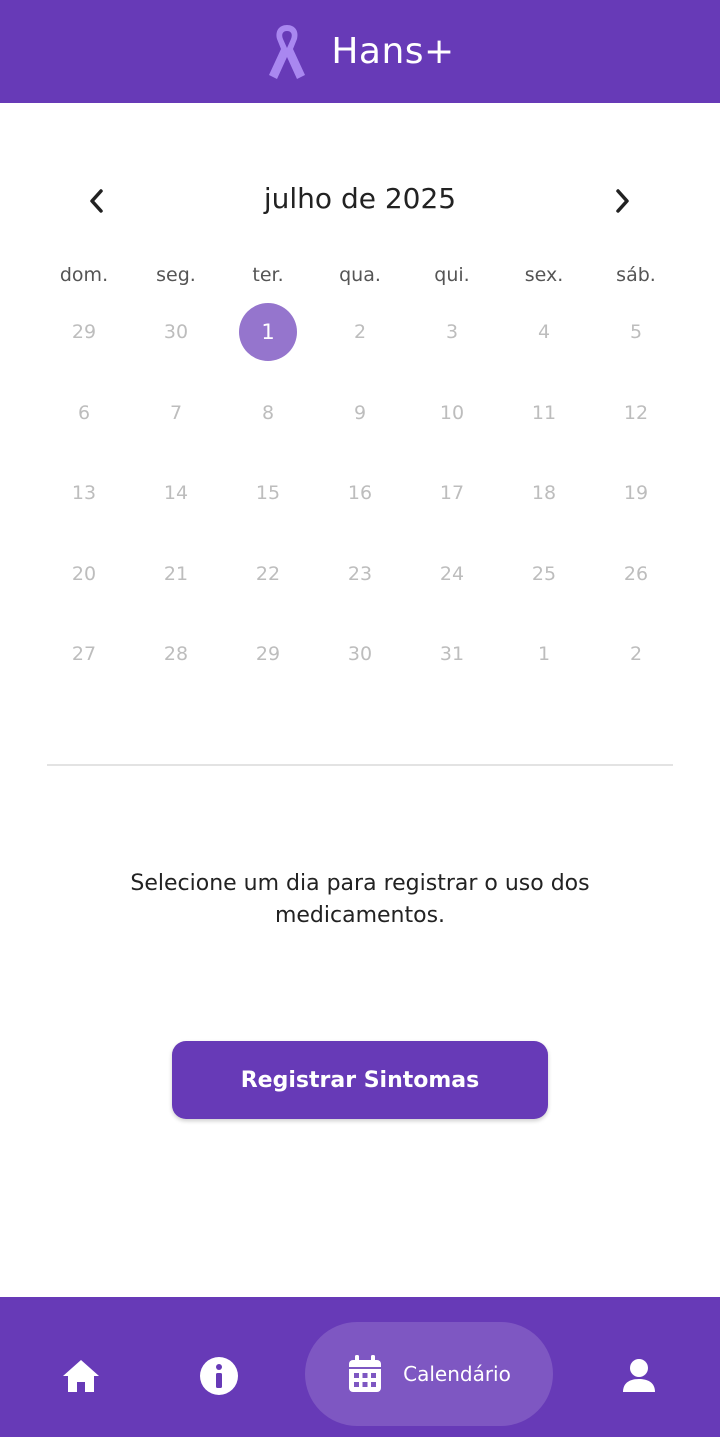  What do you see at coordinates (268, 574) in the screenshot?
I see `calendar-day: 22` at bounding box center [268, 574].